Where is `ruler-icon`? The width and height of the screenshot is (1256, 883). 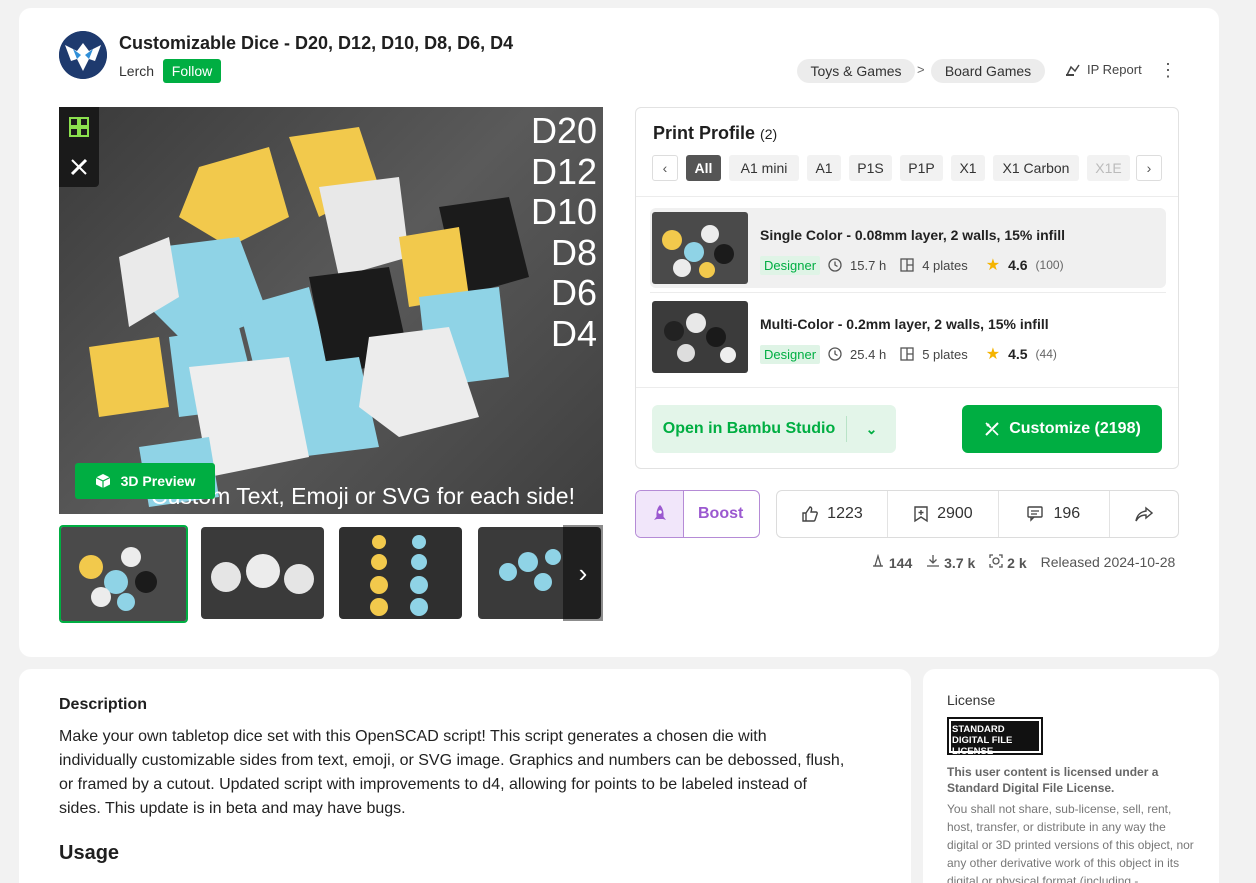
ruler-icon is located at coordinates (79, 167).